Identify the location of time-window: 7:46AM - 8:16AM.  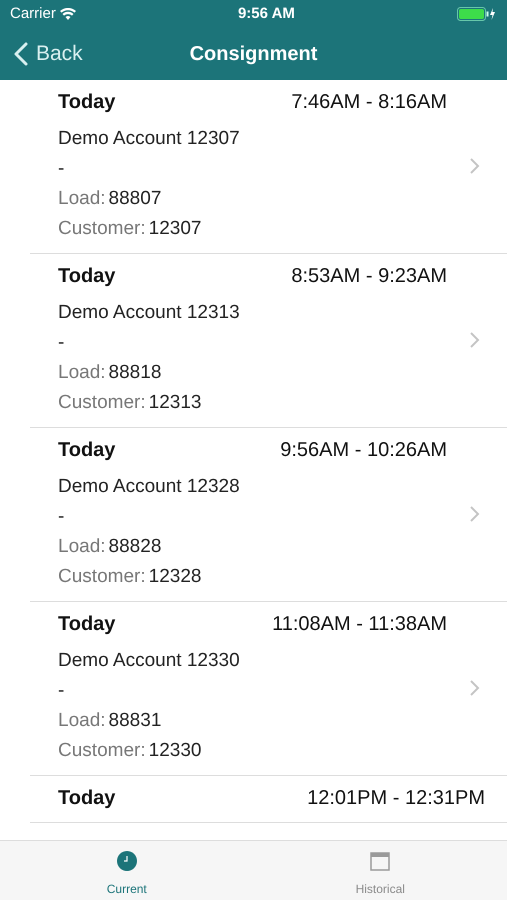
(369, 102).